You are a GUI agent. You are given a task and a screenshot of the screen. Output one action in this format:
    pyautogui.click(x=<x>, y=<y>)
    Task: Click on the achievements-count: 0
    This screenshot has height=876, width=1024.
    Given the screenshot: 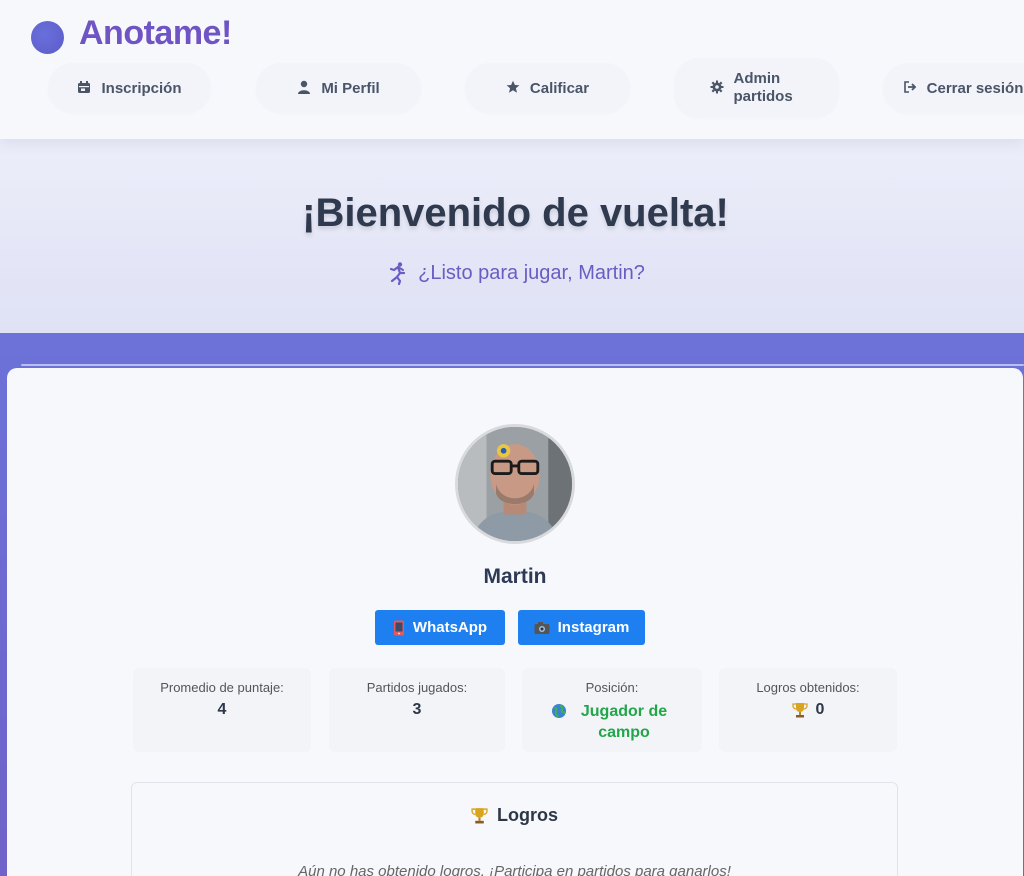 What is the action you would take?
    pyautogui.click(x=820, y=709)
    